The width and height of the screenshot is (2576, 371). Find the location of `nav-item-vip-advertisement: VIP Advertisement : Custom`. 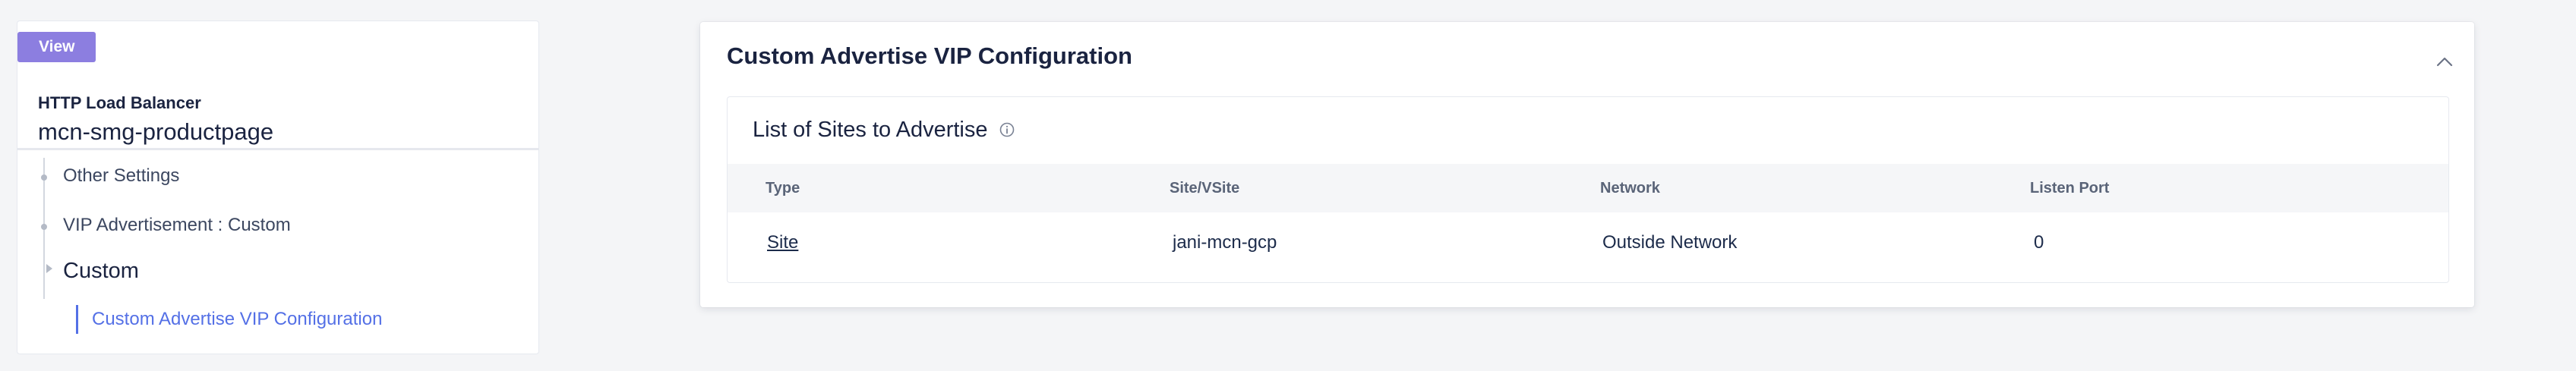

nav-item-vip-advertisement: VIP Advertisement : Custom is located at coordinates (177, 225).